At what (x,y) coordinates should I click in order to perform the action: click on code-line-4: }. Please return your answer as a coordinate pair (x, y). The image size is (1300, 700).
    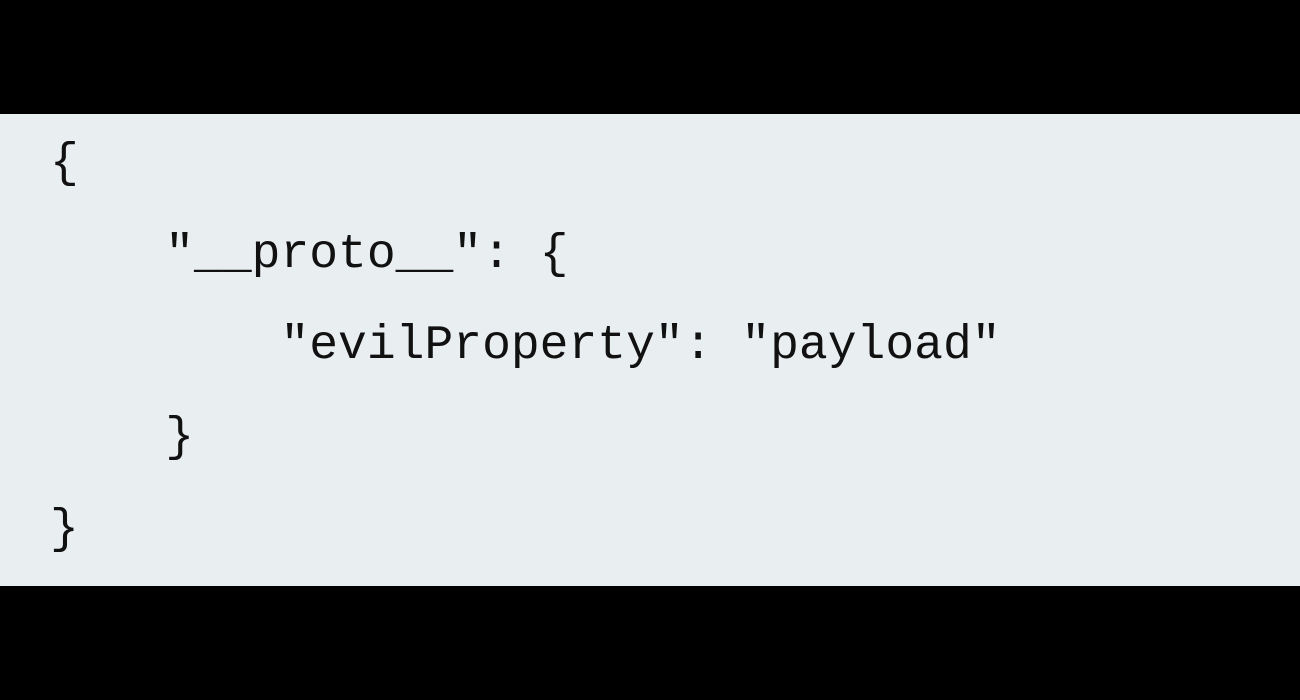
    Looking at the image, I should click on (122, 438).